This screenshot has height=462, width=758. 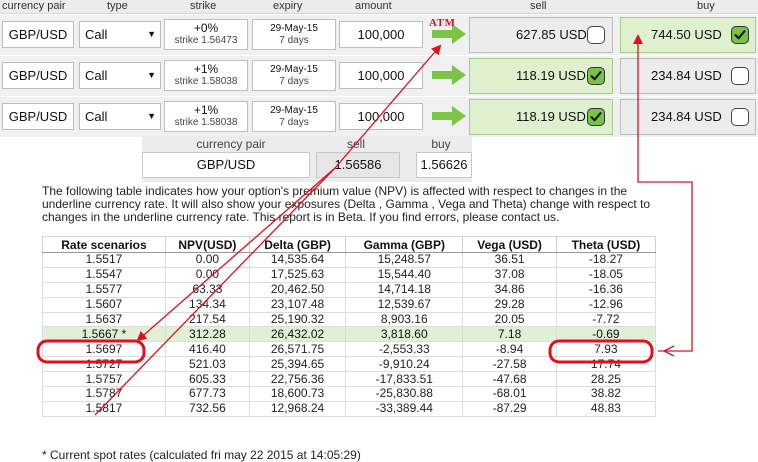 What do you see at coordinates (207, 394) in the screenshot?
I see `table-cell: 677.73` at bounding box center [207, 394].